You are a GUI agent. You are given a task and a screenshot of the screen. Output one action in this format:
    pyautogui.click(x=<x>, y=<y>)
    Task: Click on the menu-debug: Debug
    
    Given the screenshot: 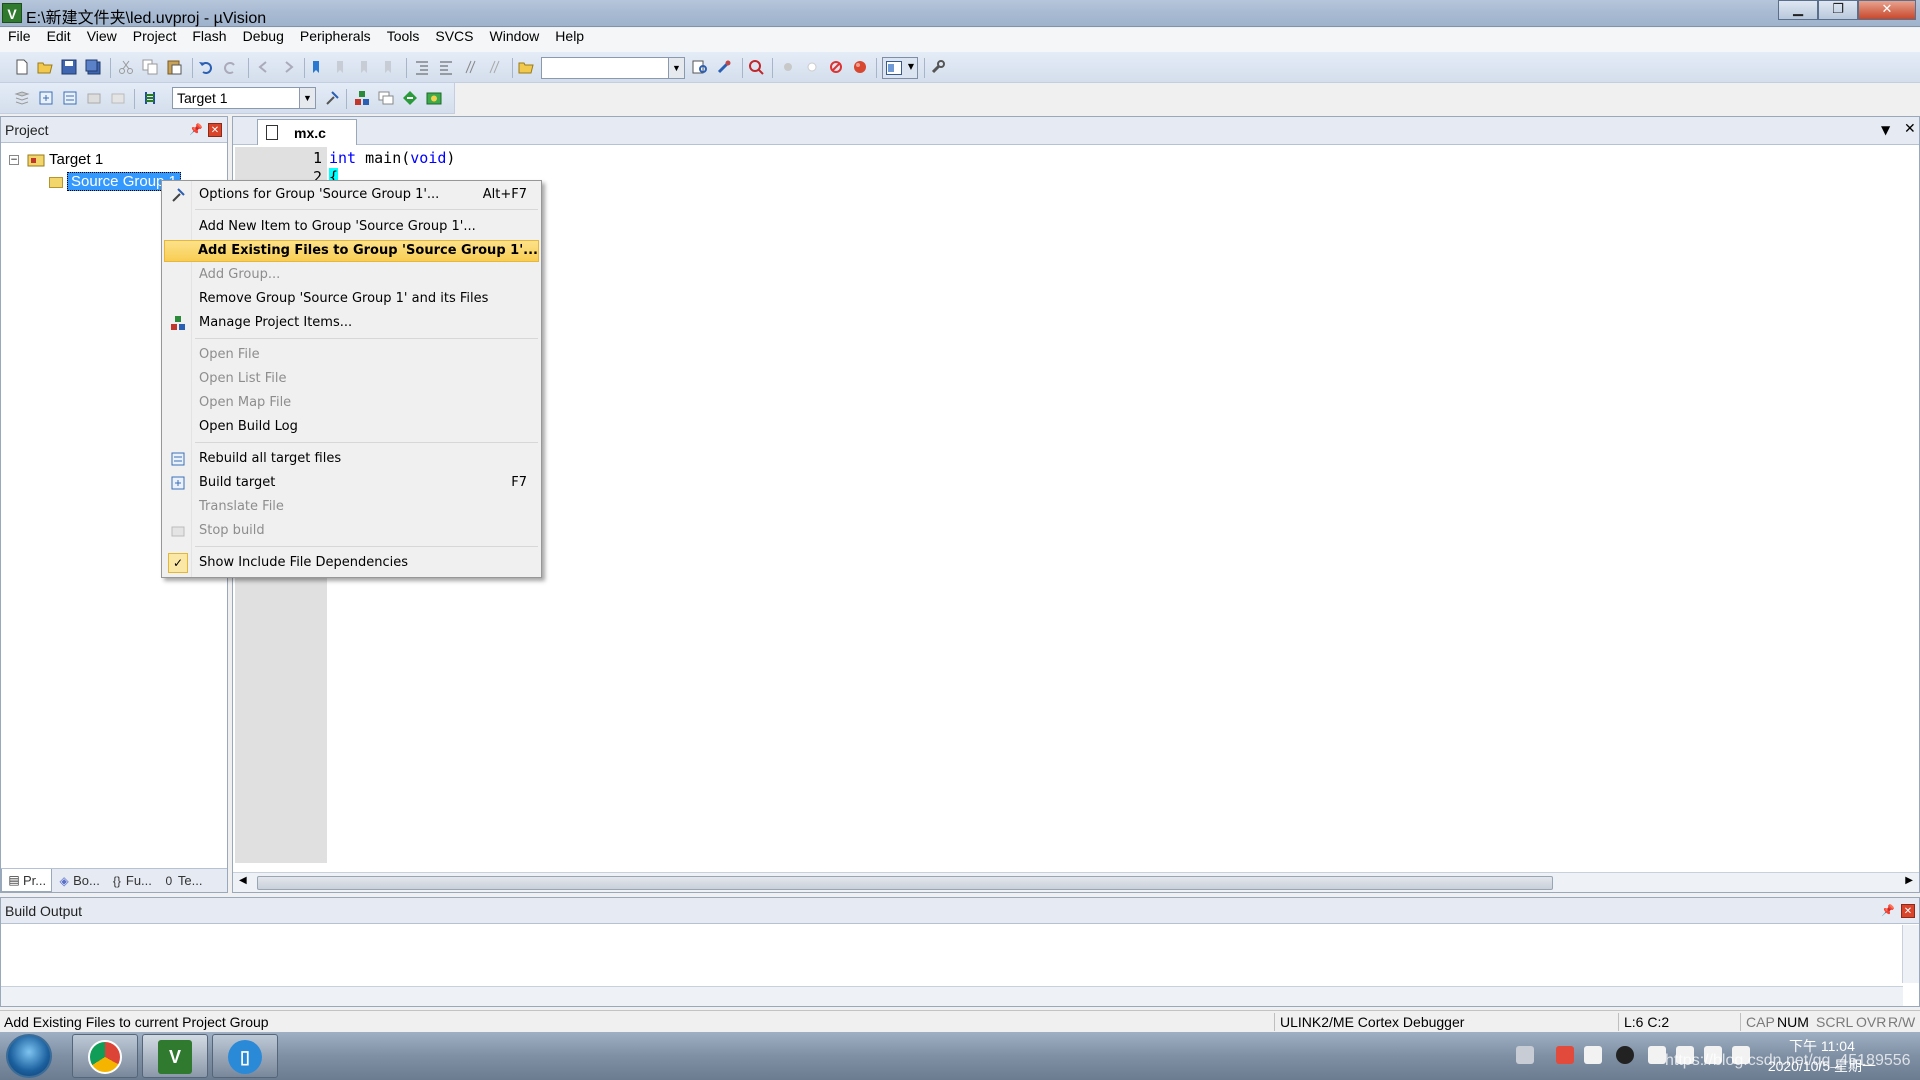 What is the action you would take?
    pyautogui.click(x=263, y=40)
    